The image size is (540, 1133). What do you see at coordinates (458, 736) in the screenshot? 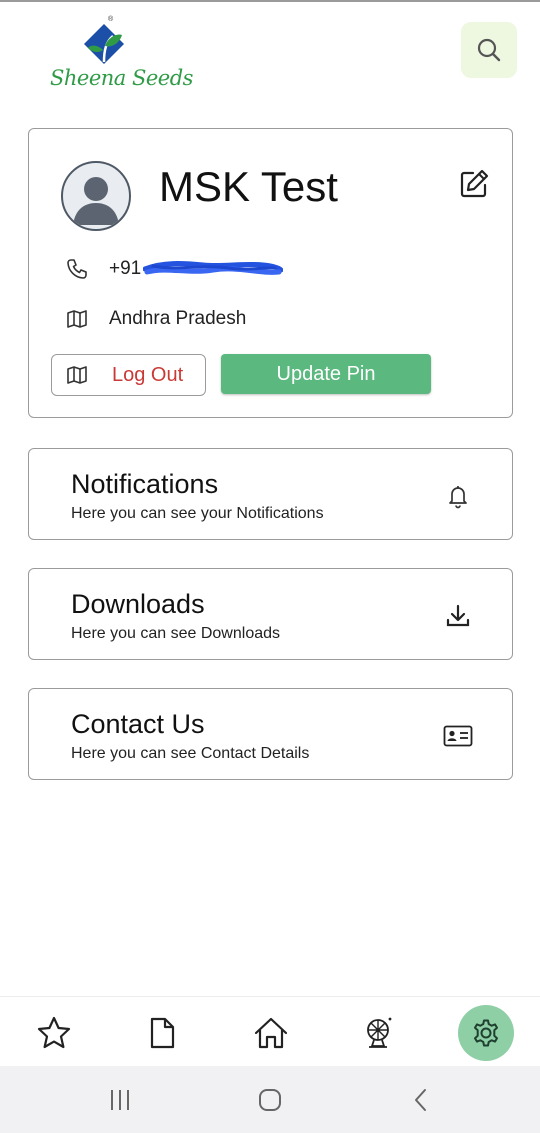
I see `contact-card-icon` at bounding box center [458, 736].